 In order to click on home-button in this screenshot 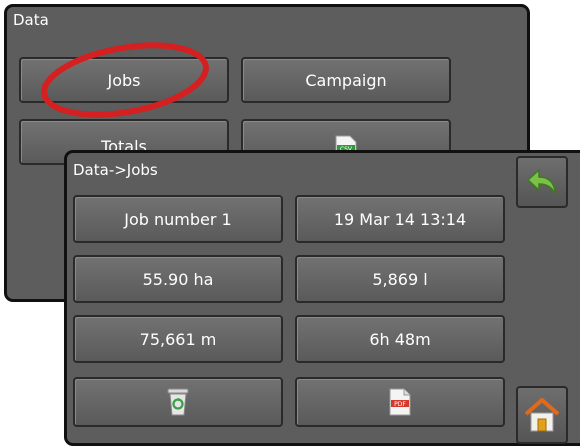, I will do `click(542, 415)`.